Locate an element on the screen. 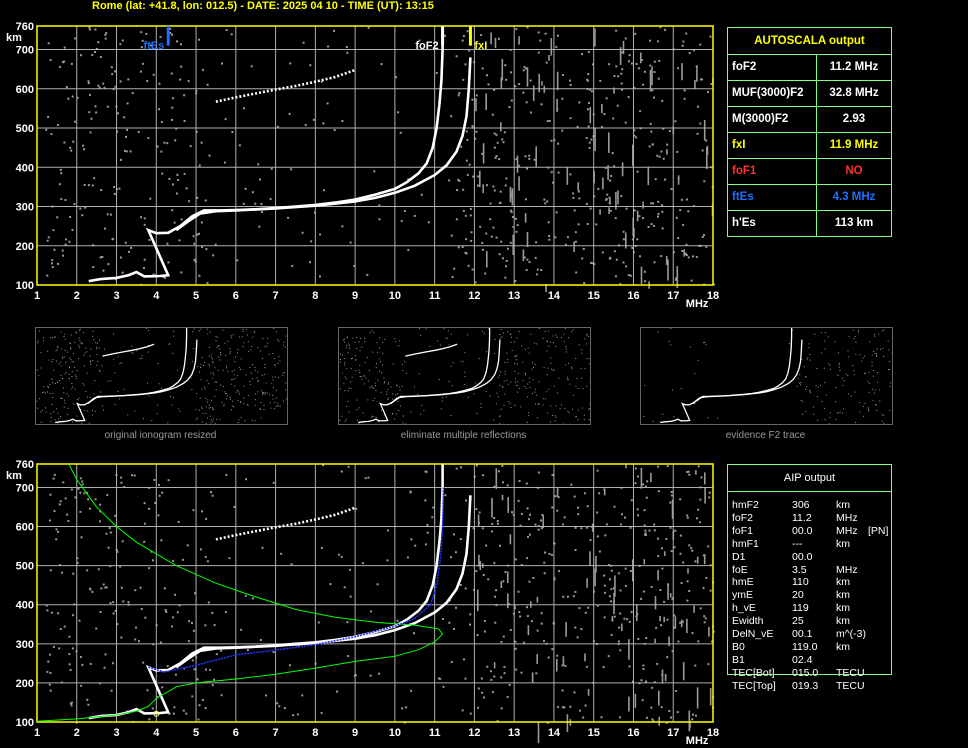 Image resolution: width=968 pixels, height=748 pixels. fxI-marker-label: fxI is located at coordinates (480, 46).